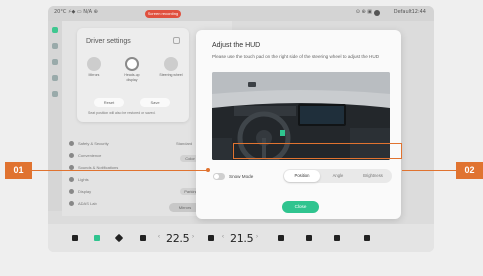 The image size is (483, 276). Describe the element at coordinates (132, 64) in the screenshot. I see `hud-icon` at that location.